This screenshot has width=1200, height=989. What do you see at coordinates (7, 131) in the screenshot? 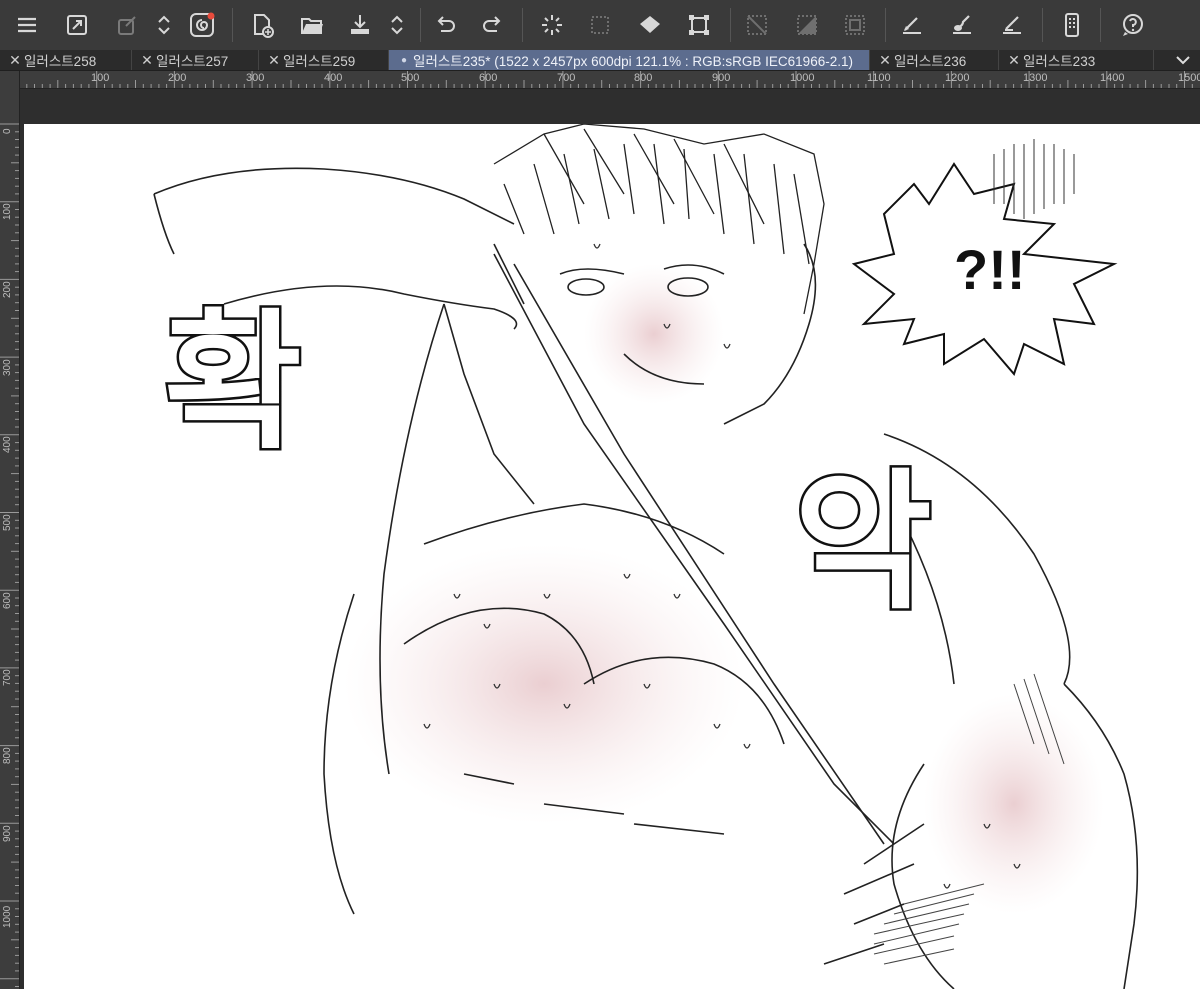
I see `ruler-label: 0` at bounding box center [7, 131].